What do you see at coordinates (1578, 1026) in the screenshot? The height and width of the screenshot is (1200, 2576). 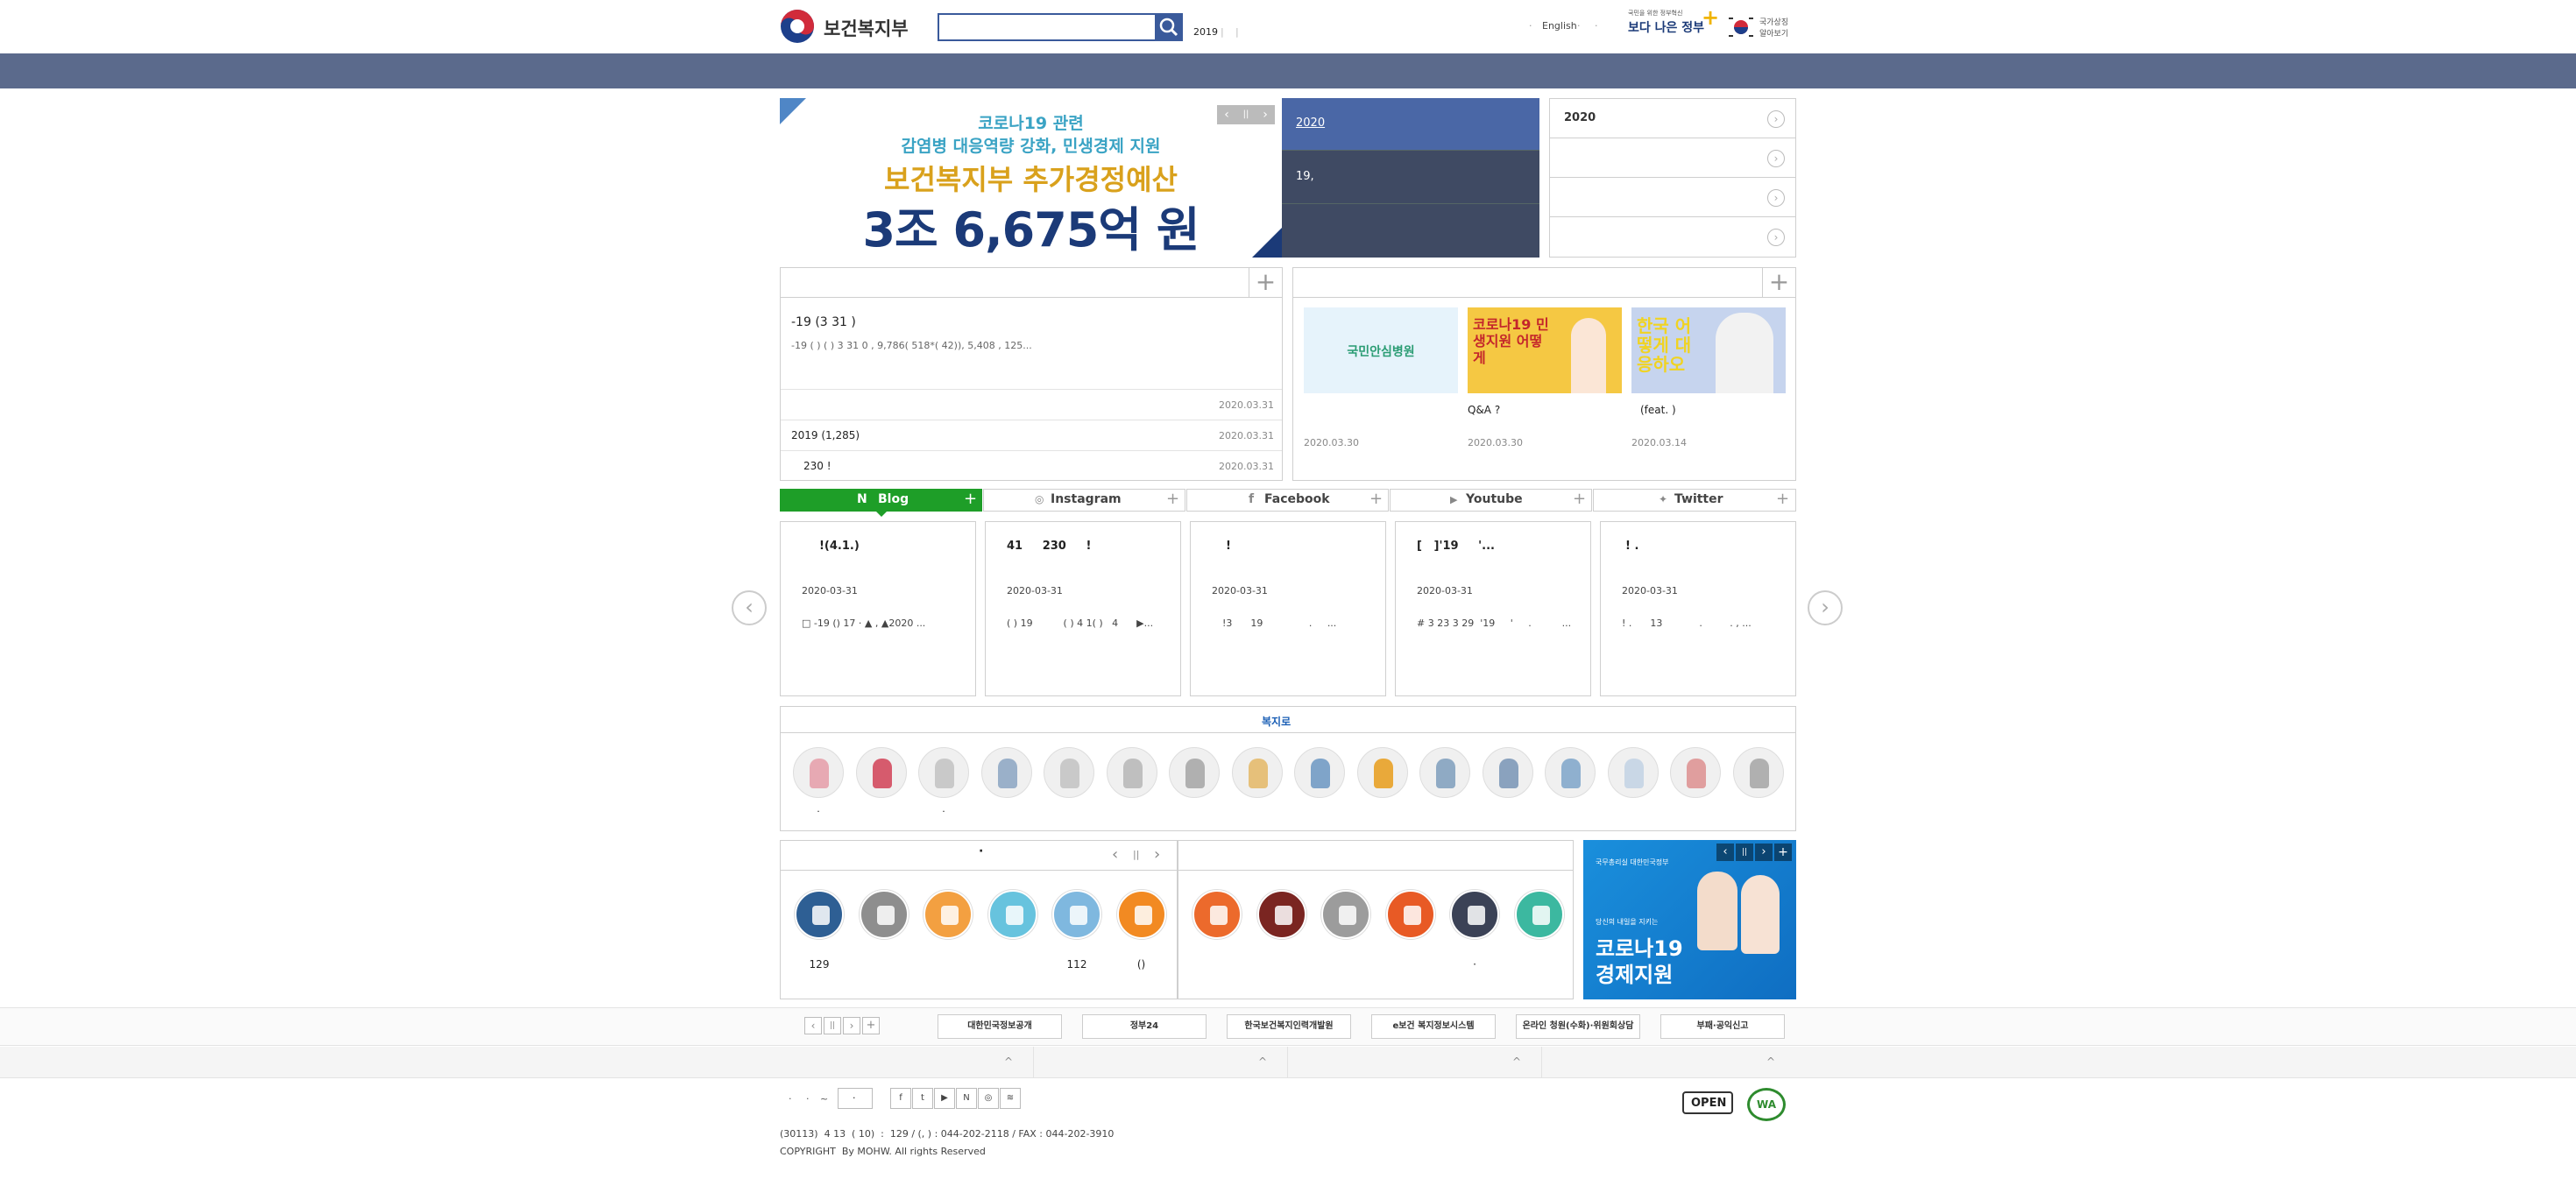 I see `related-site-link: 온라인 청원(수화)·위원회상담` at bounding box center [1578, 1026].